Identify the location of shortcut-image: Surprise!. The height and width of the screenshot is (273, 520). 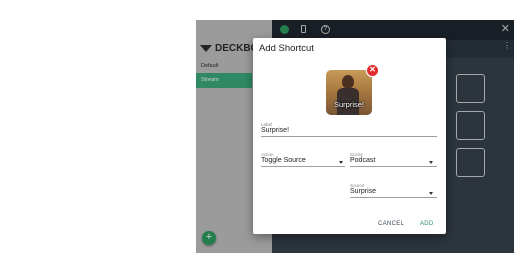
(349, 92).